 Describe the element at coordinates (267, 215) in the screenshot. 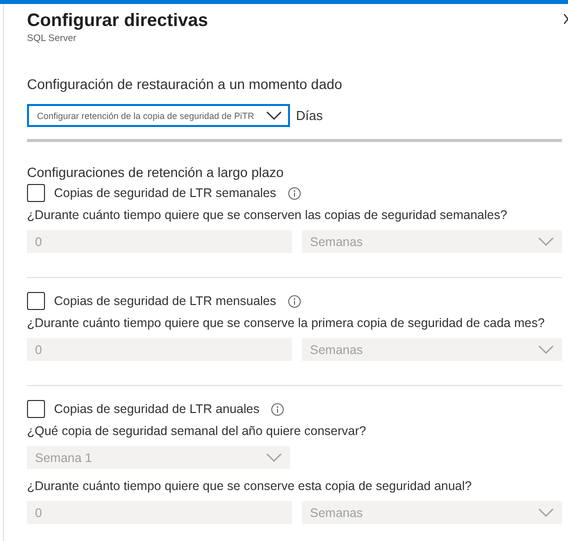

I see `question-label: ¿Durante cuánto tiempo quiere que se conserven las copias de seguridad semanales?` at that location.